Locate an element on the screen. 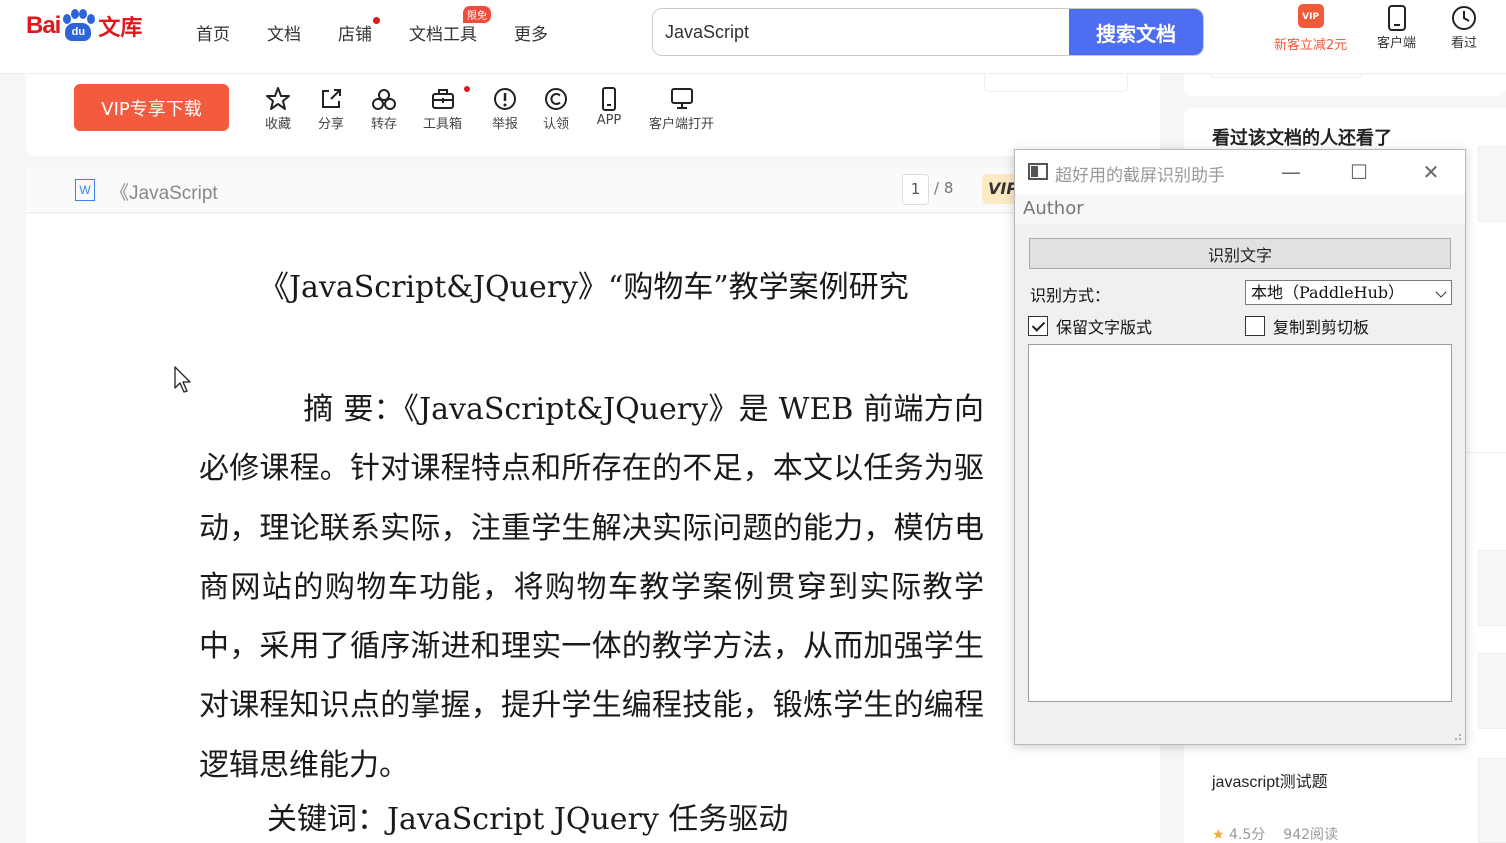 This screenshot has width=1506, height=843. share-icon is located at coordinates (331, 98).